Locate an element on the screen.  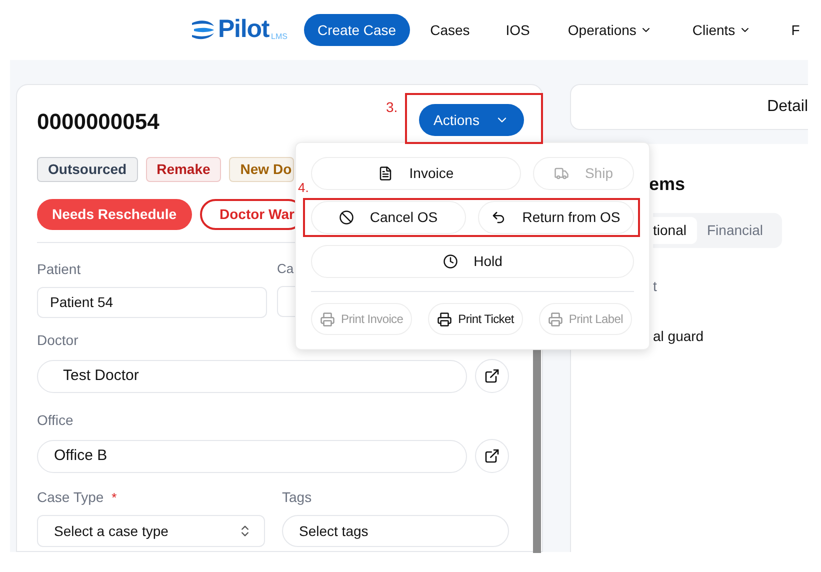
field-label: Doctor is located at coordinates (58, 340).